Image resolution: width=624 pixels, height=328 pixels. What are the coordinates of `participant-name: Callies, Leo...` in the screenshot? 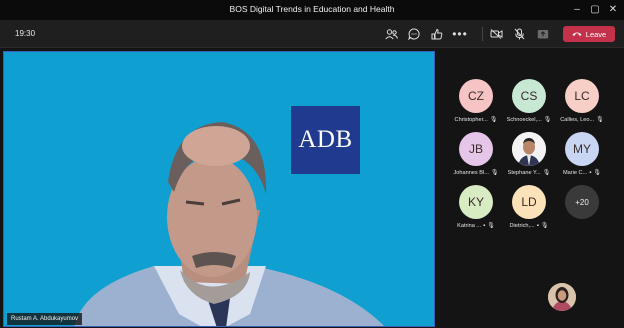 It's located at (577, 119).